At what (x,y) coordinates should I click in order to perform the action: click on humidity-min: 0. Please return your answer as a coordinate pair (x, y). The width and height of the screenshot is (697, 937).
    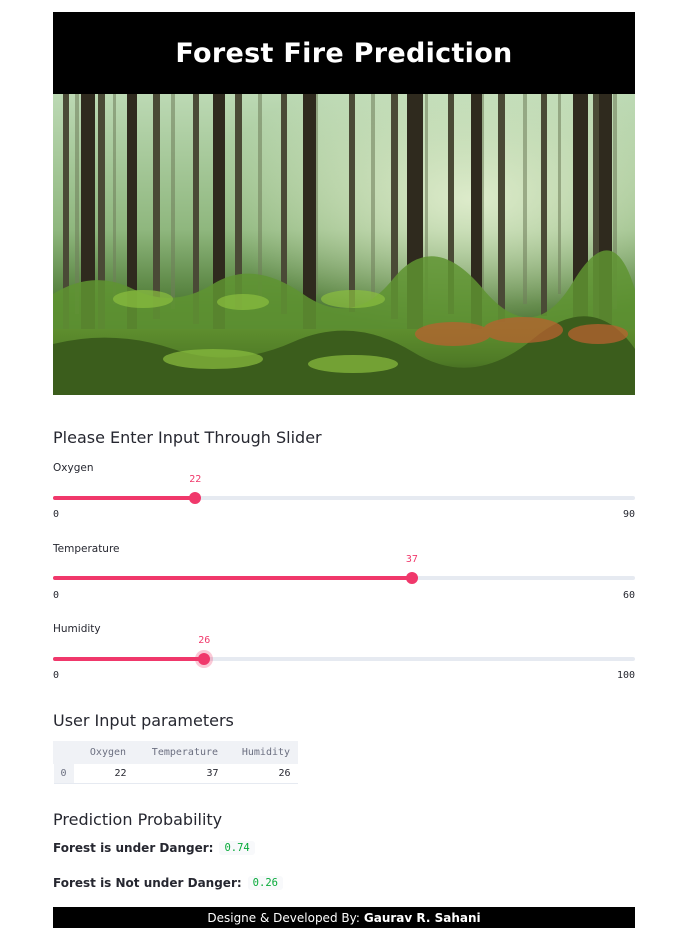
    Looking at the image, I should click on (56, 675).